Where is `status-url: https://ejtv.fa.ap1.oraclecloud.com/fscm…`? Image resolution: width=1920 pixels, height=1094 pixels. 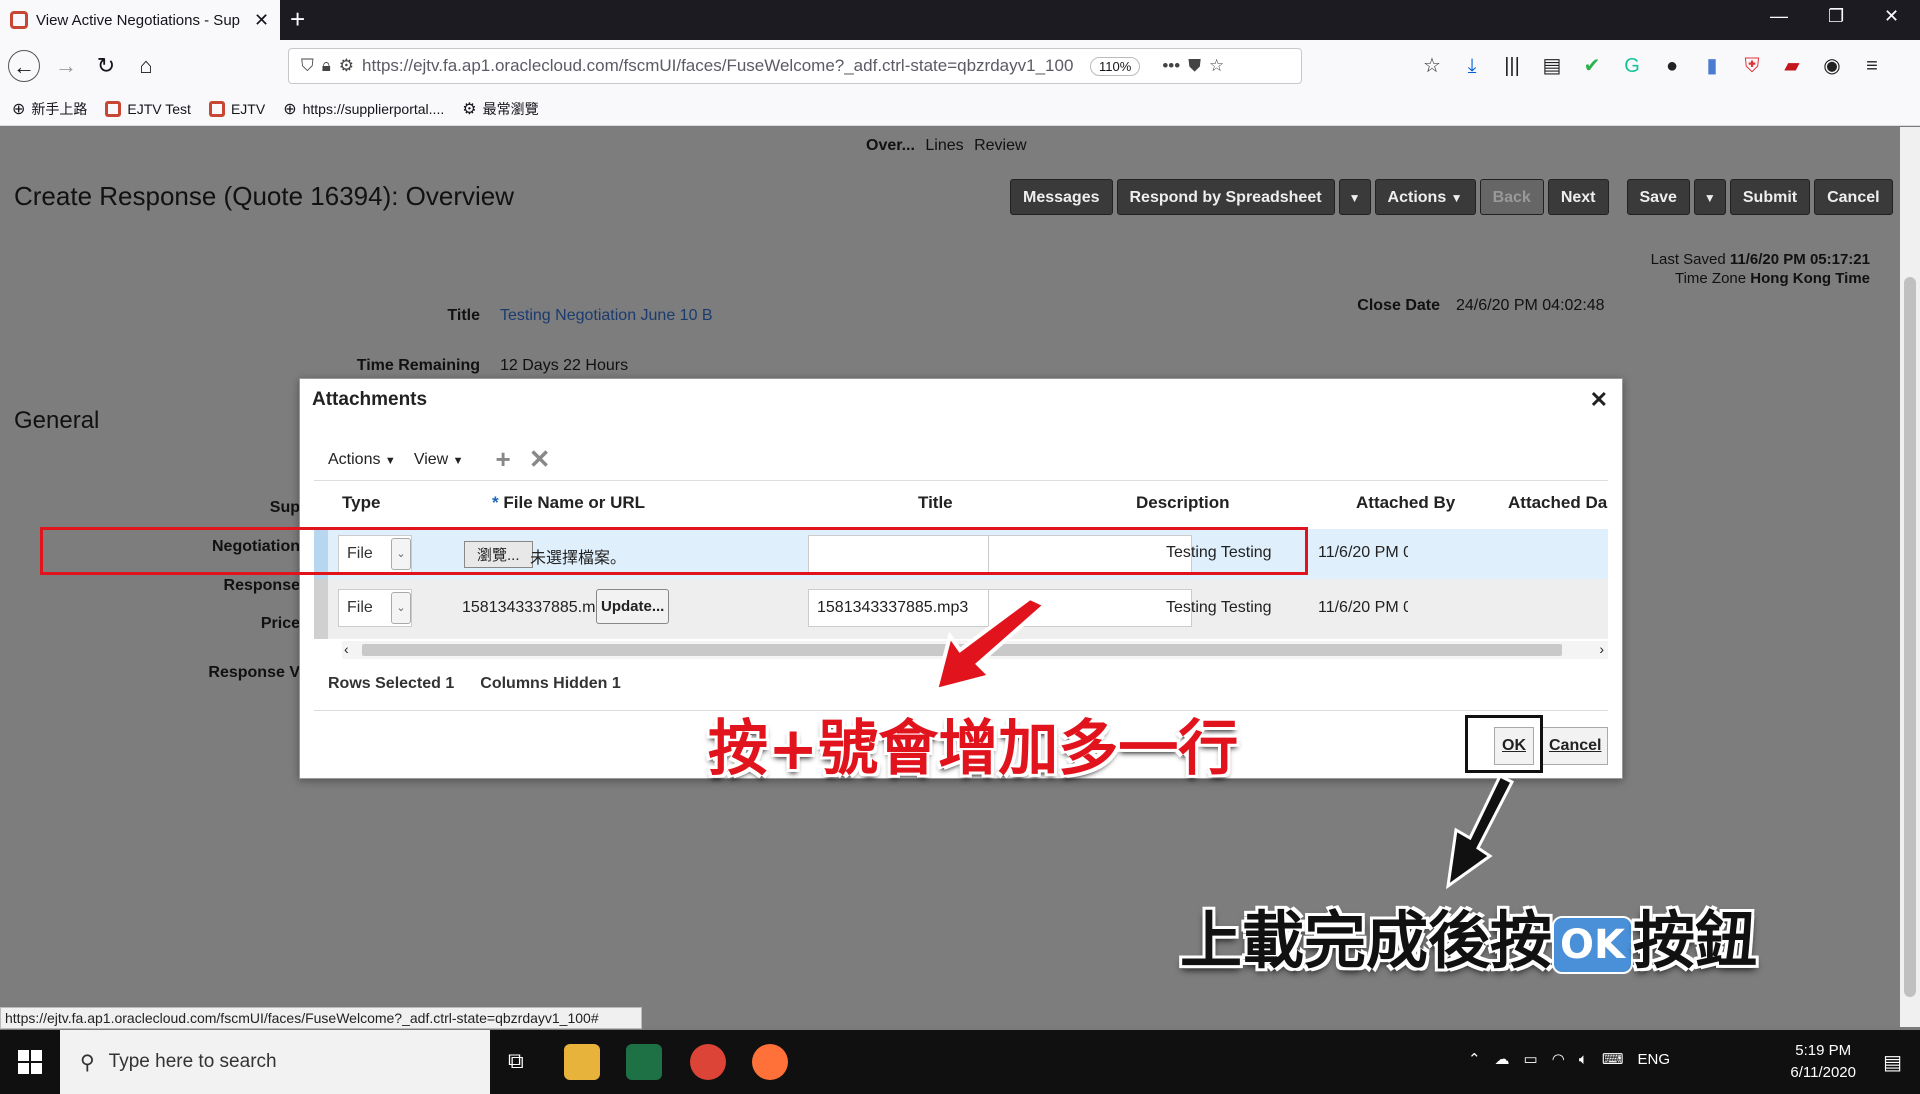
status-url: https://ejtv.fa.ap1.oraclecloud.com/fscm… is located at coordinates (321, 1018).